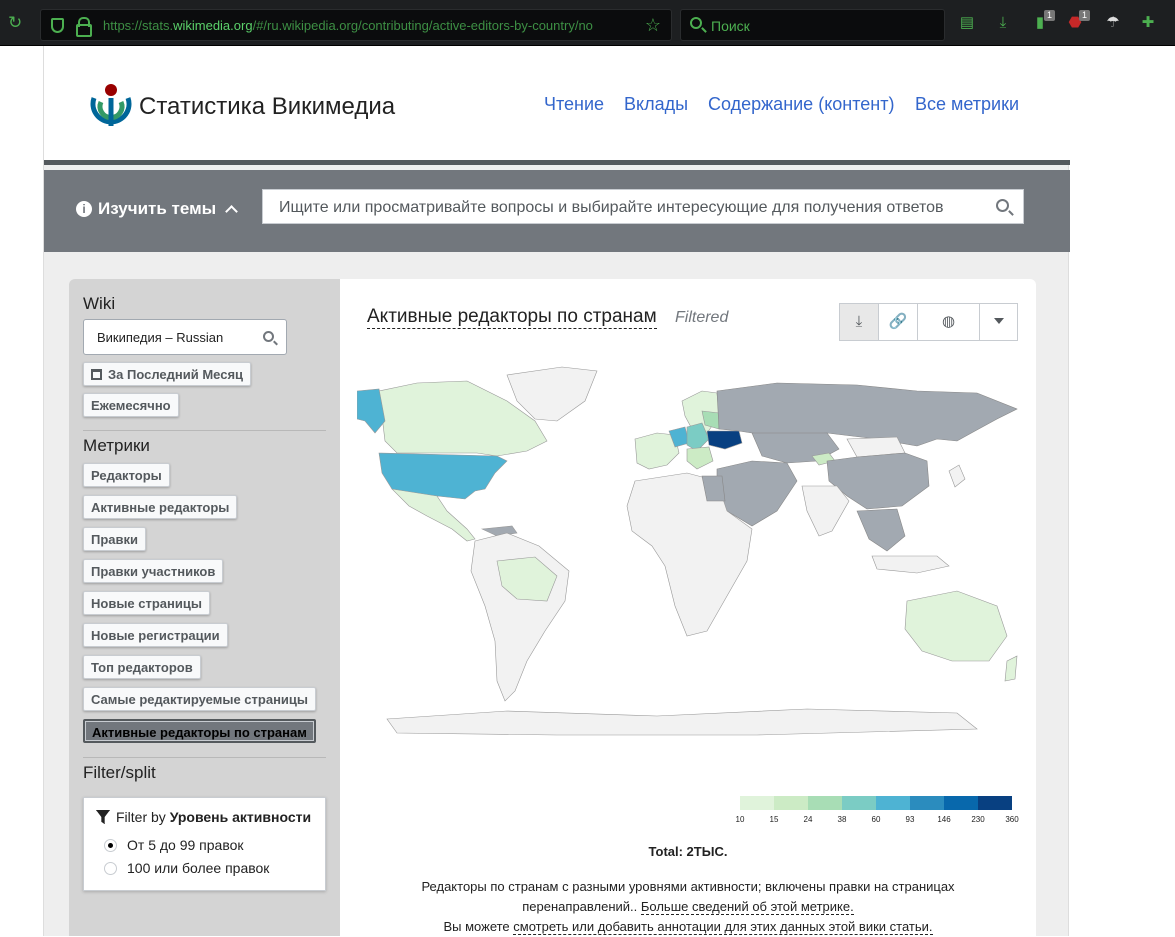 Image resolution: width=1175 pixels, height=937 pixels. What do you see at coordinates (812, 25) in the screenshot?
I see `browser-search-input: Поиск` at bounding box center [812, 25].